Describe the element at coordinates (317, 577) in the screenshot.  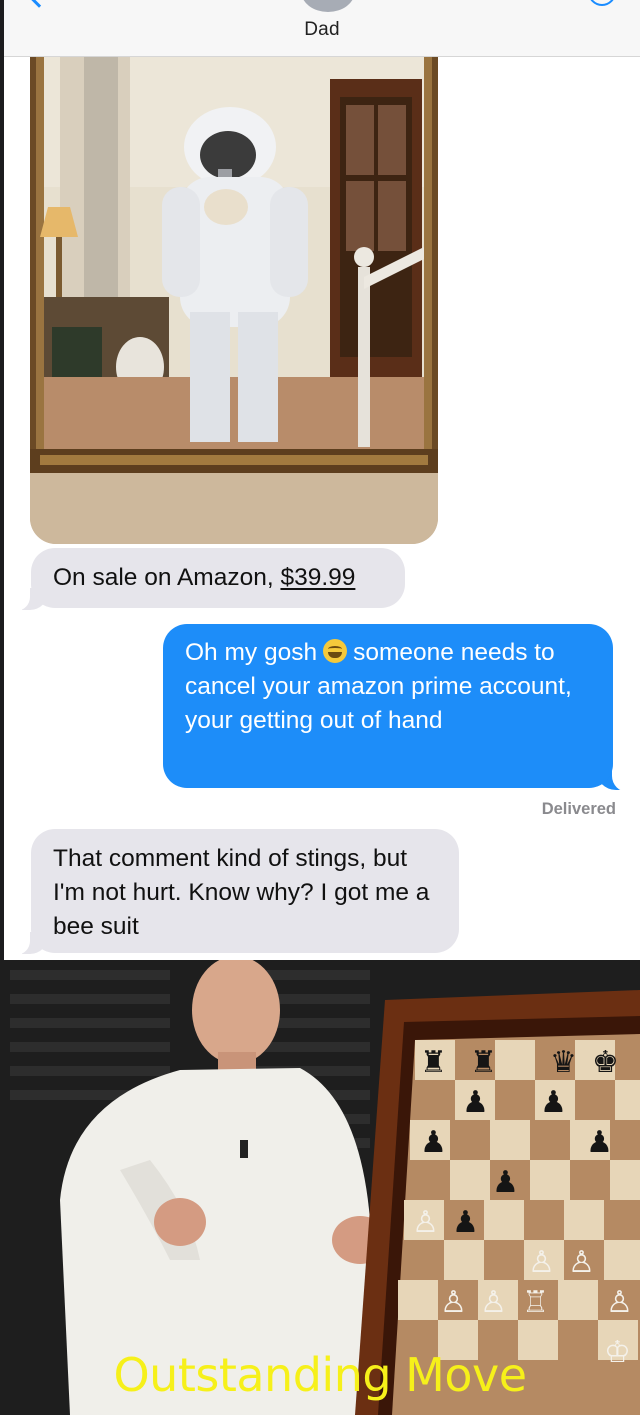
I see `price-link: $39.99` at that location.